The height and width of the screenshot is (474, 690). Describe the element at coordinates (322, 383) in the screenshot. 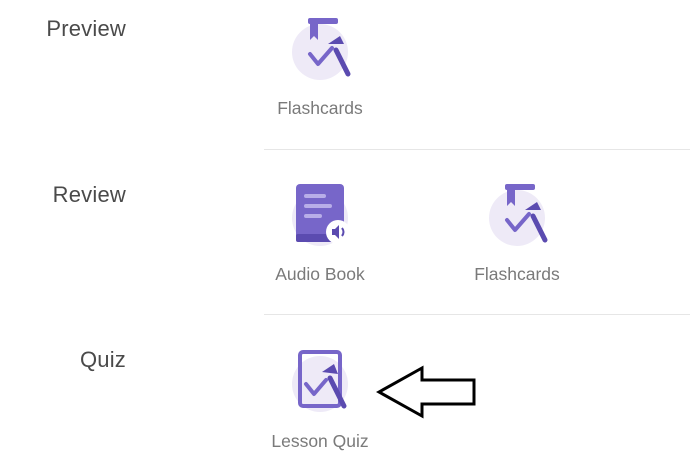

I see `lesson-quiz-icon` at that location.